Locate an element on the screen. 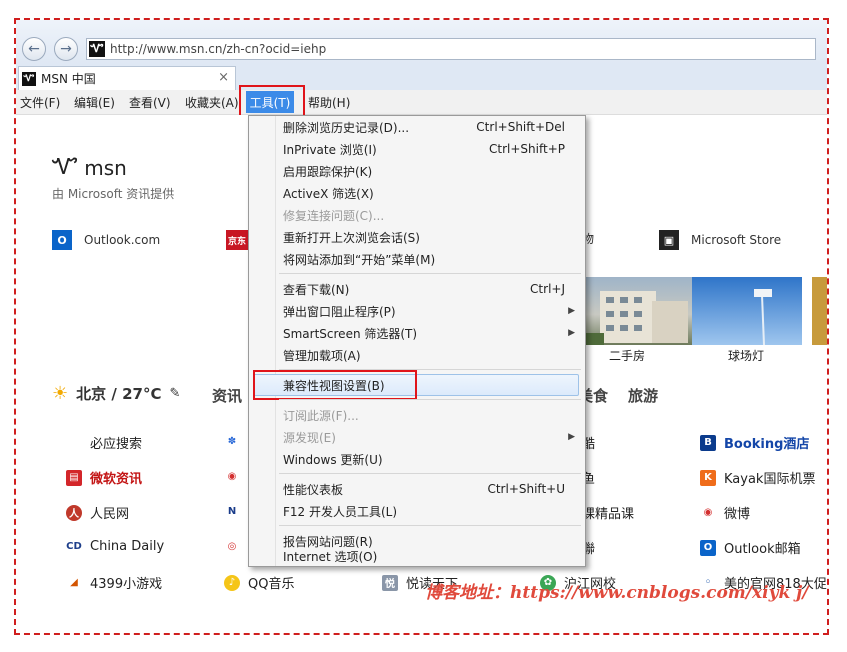 This screenshot has height=652, width=847. url-field: Ꮙ http://www.msn.cn/zh-cn?ocid=iehp is located at coordinates (451, 49).